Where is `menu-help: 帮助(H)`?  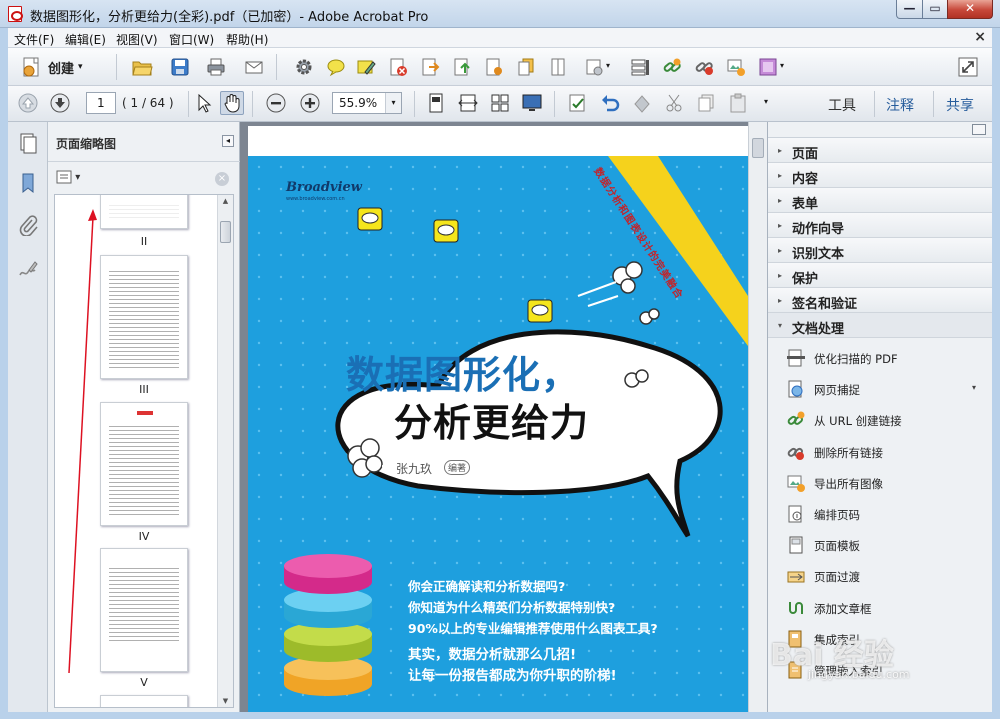
menu-help: 帮助(H) is located at coordinates (247, 39).